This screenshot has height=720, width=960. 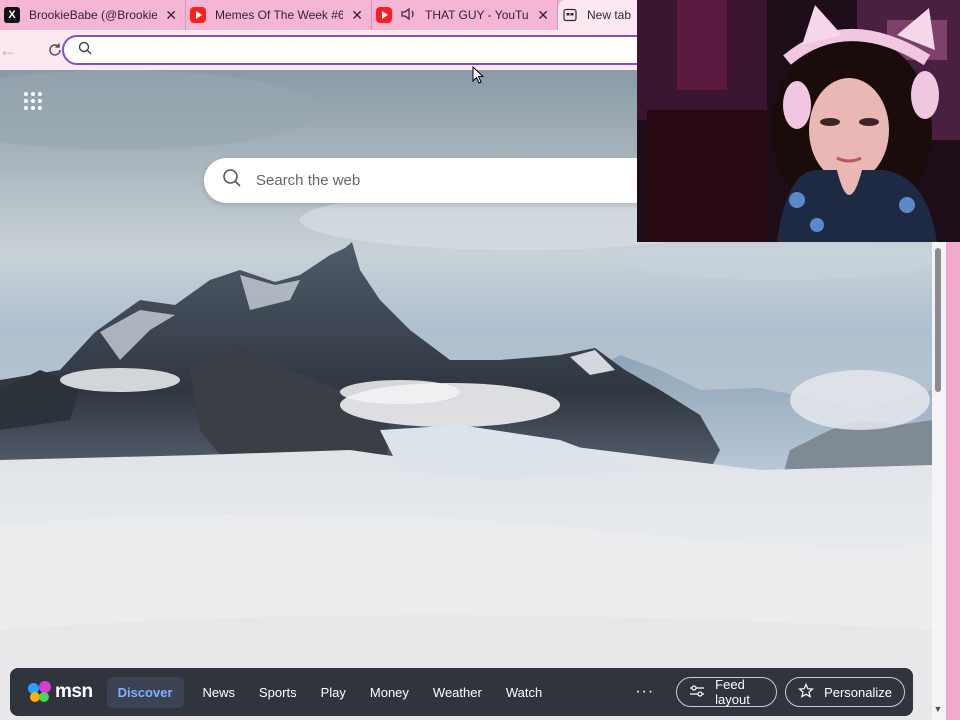 What do you see at coordinates (697, 692) in the screenshot?
I see `sliders-icon` at bounding box center [697, 692].